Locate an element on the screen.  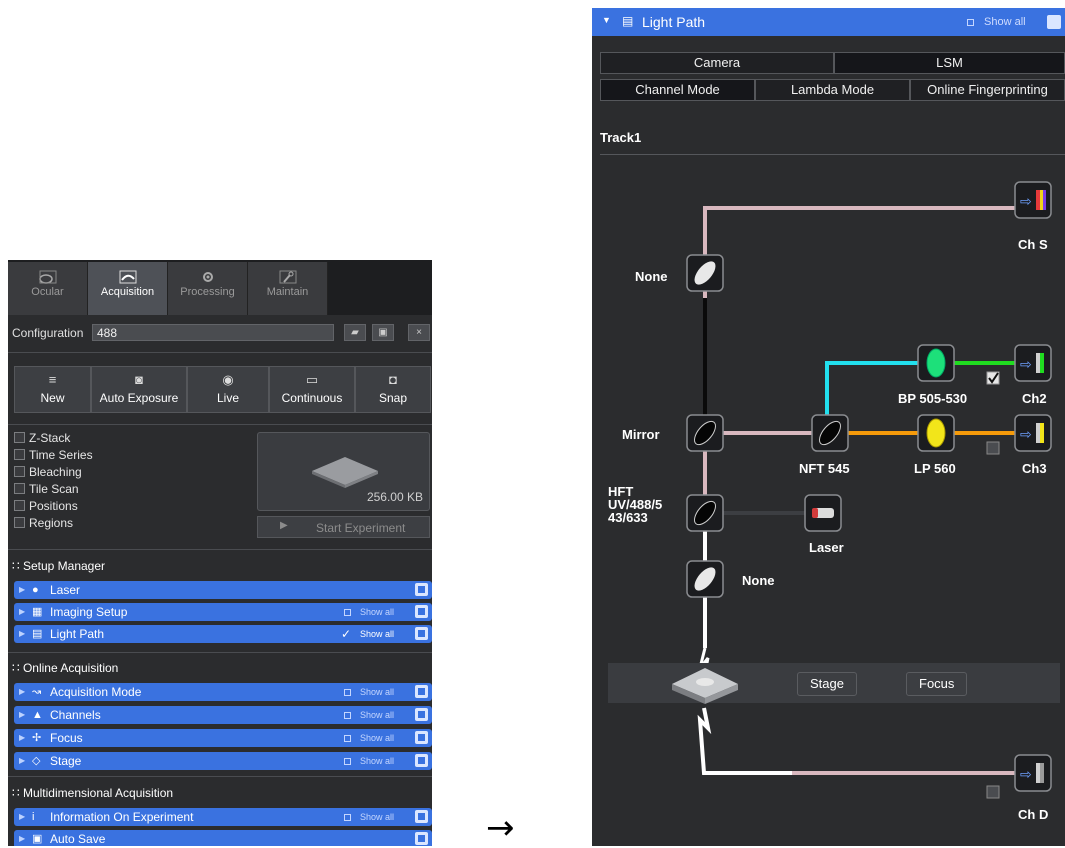
tool-laser: ▶ ● Laser is located at coordinates (223, 590).